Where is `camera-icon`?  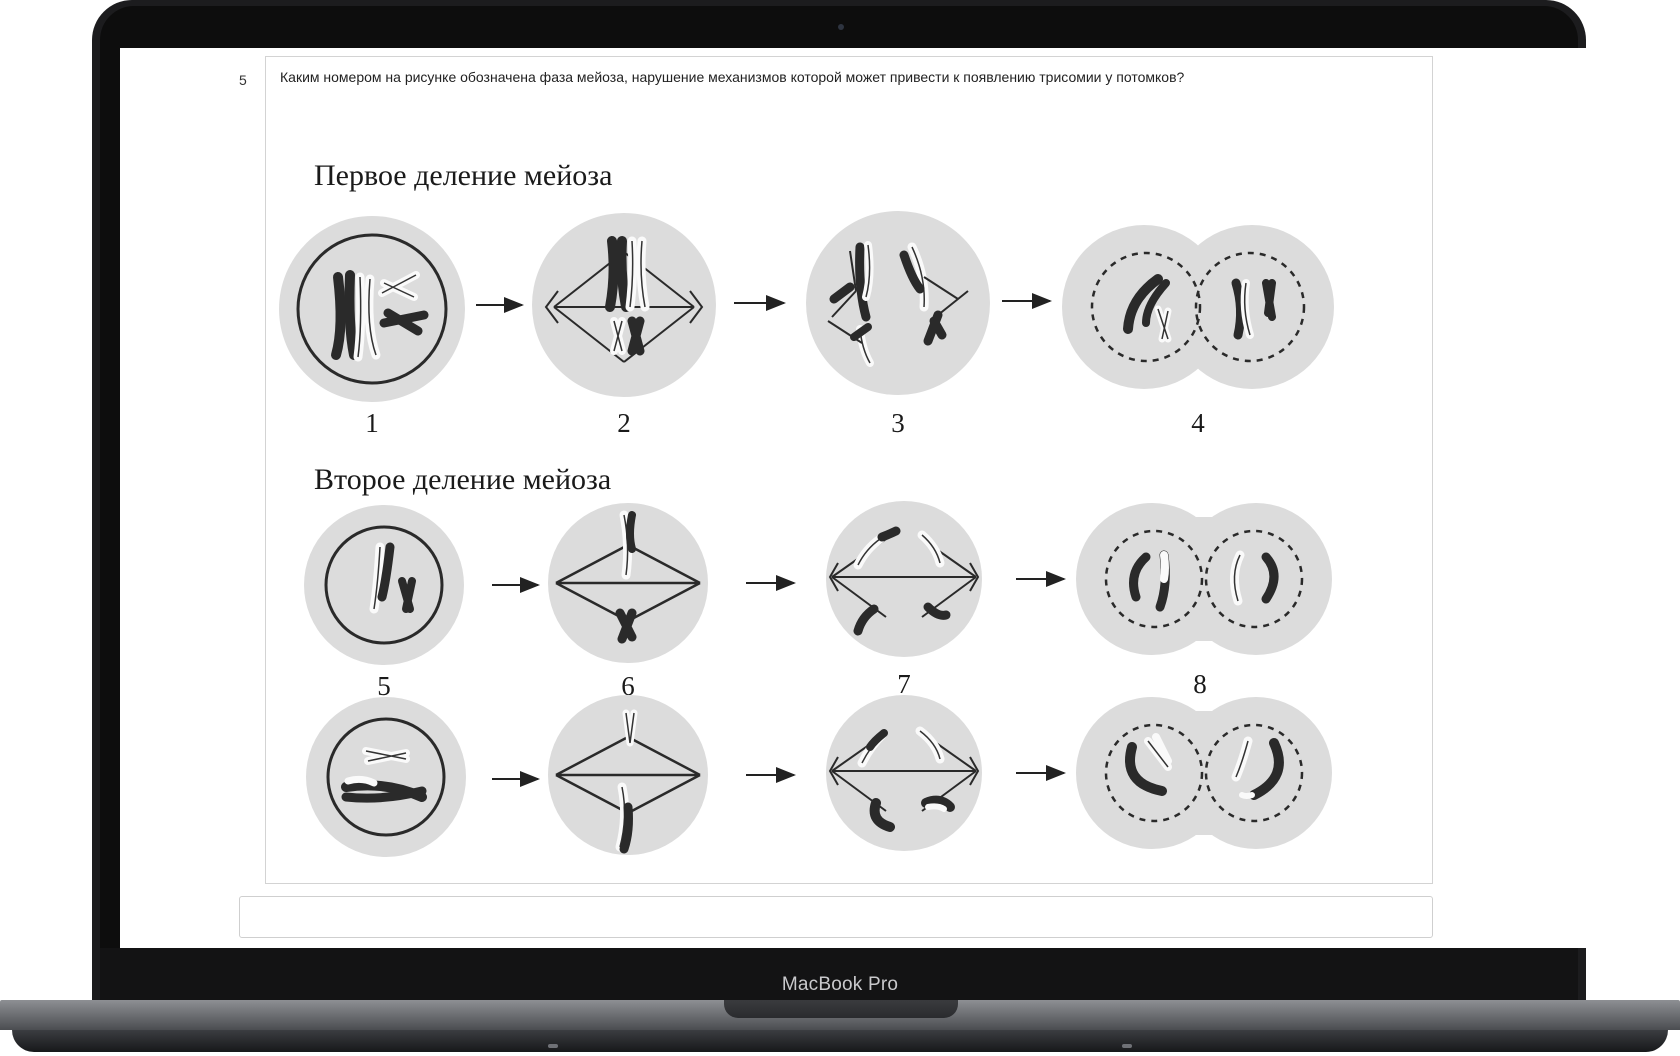
camera-icon is located at coordinates (841, 27).